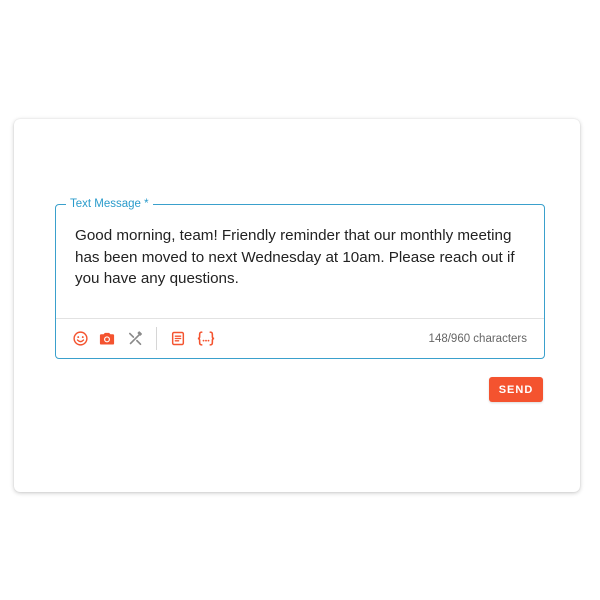 This screenshot has width=600, height=600. What do you see at coordinates (477, 339) in the screenshot?
I see `character-count: 148/960 characters` at bounding box center [477, 339].